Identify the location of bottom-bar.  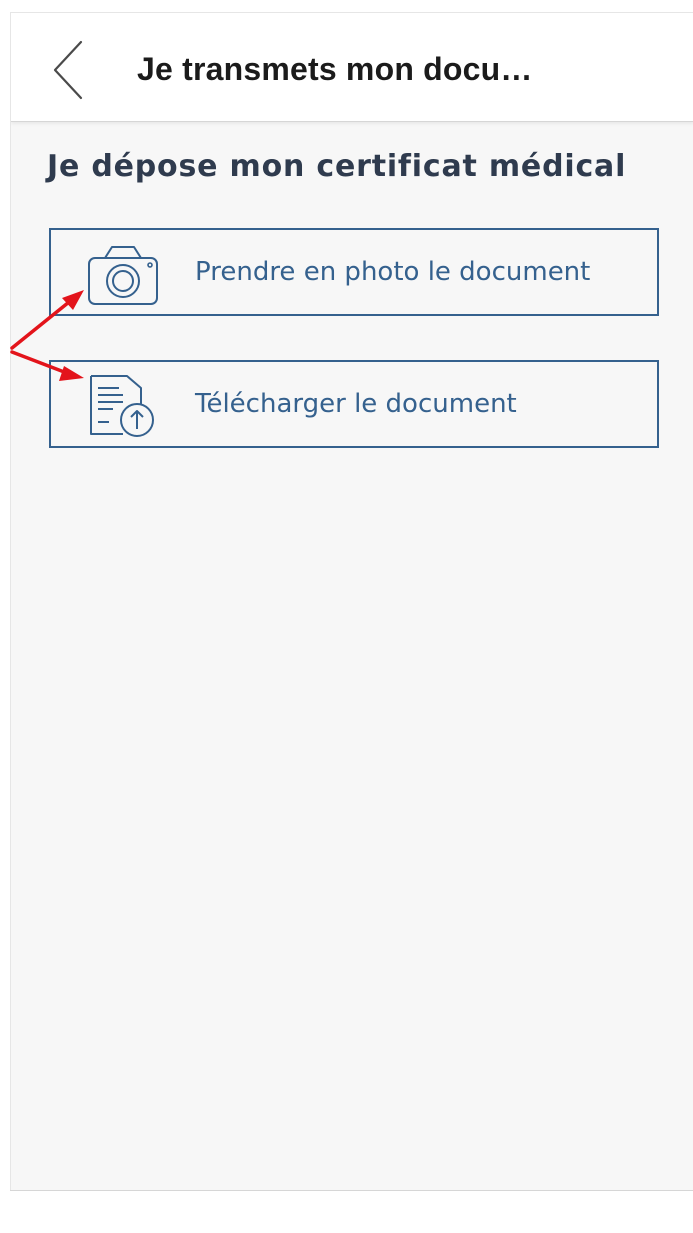
(351, 1211).